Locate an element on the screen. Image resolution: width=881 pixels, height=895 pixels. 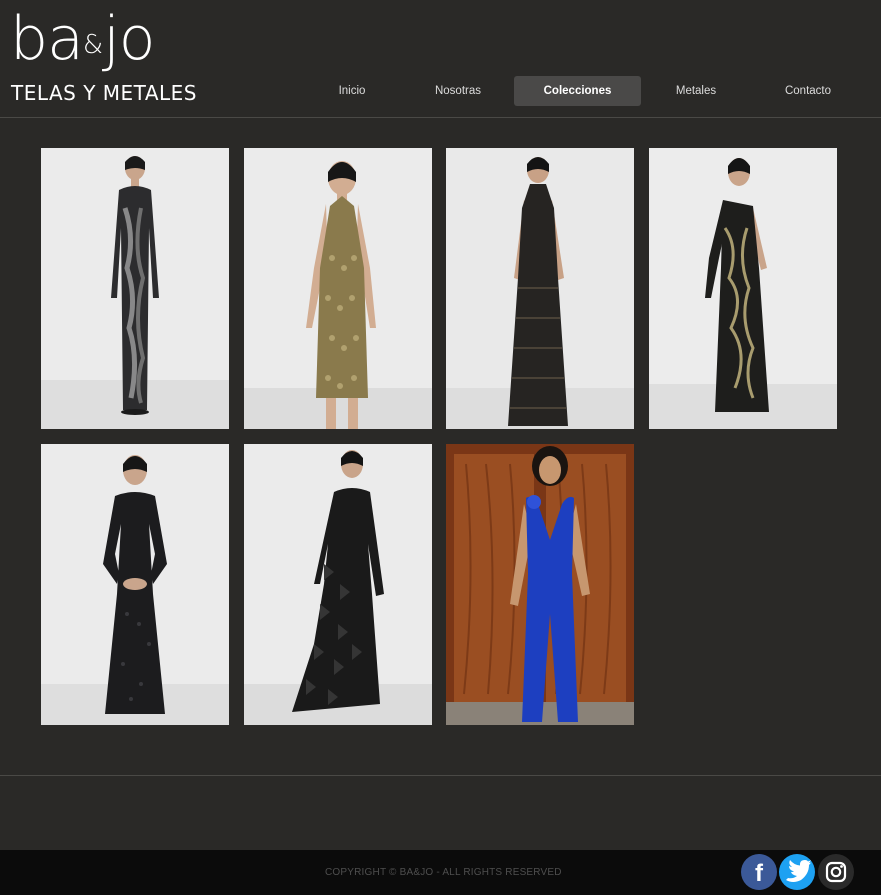
photo-6-image is located at coordinates (338, 584).